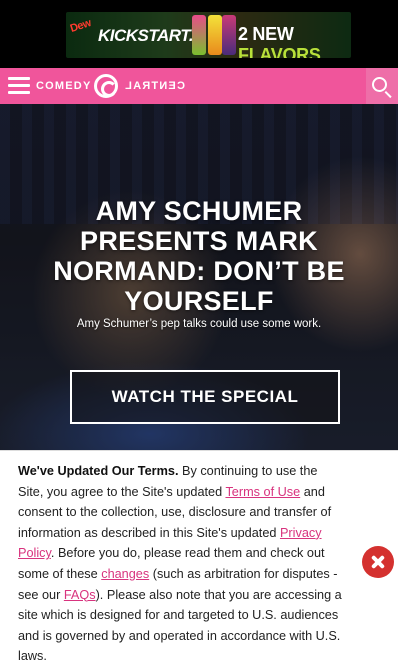 This screenshot has width=398, height=667. I want to click on search-button, so click(382, 86).